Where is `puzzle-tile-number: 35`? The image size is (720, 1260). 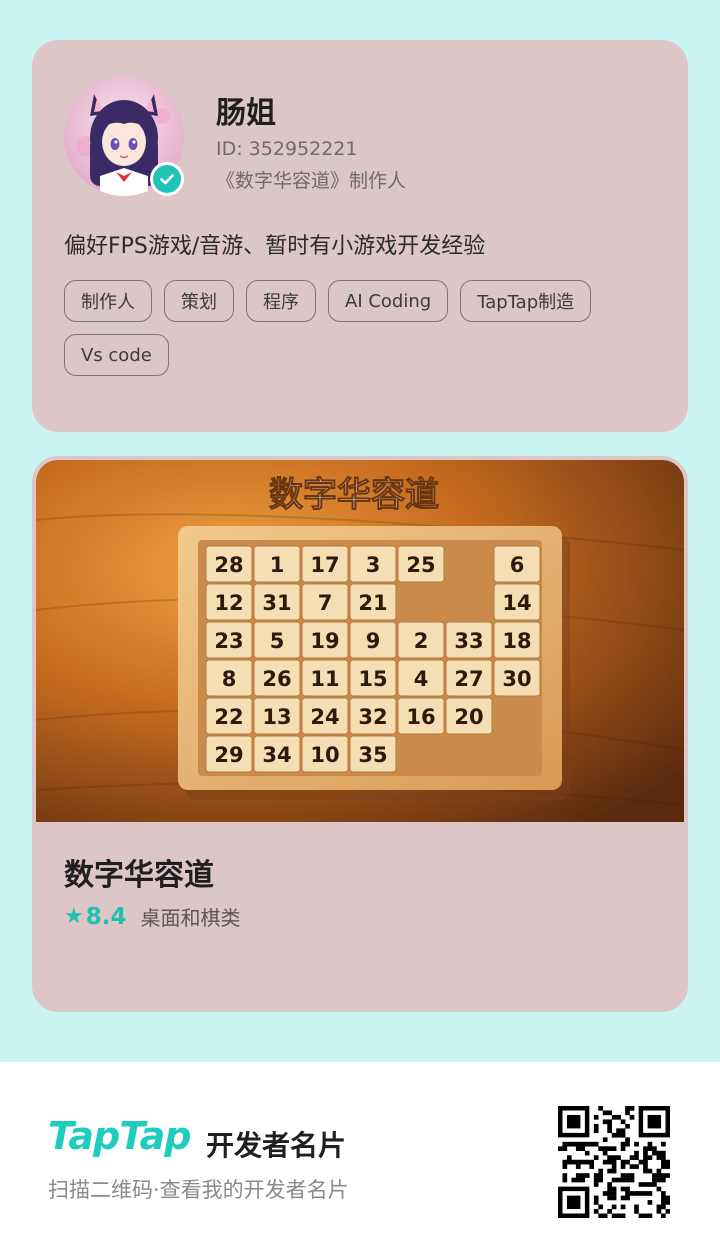 puzzle-tile-number: 35 is located at coordinates (372, 755).